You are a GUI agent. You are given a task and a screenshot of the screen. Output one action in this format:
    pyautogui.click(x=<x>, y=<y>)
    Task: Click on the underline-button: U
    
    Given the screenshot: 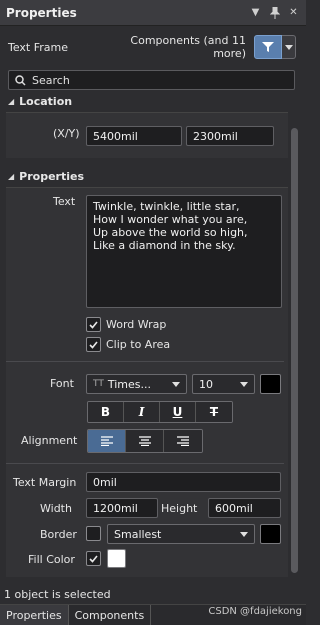 What is the action you would take?
    pyautogui.click(x=178, y=412)
    